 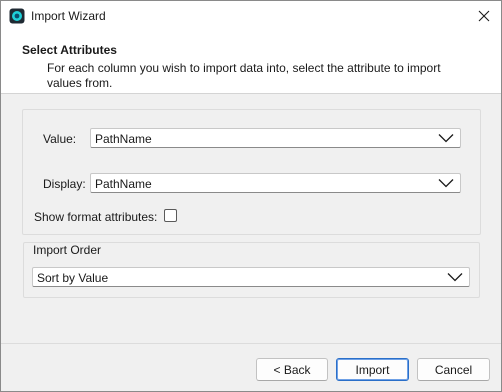 I want to click on close-icon, so click(x=484, y=16).